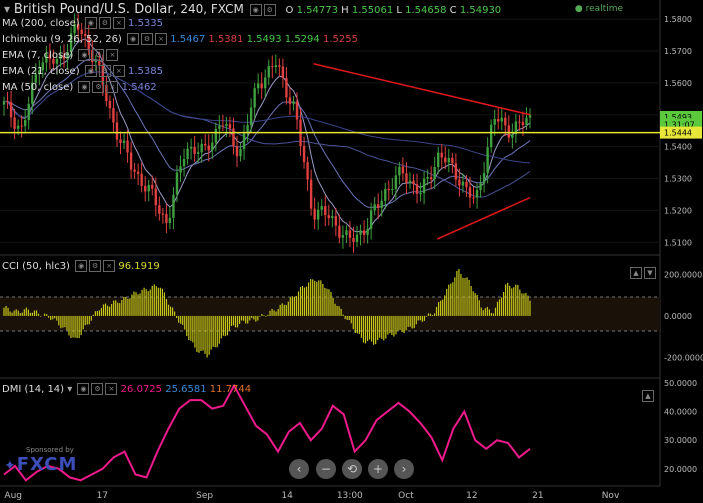 The width and height of the screenshot is (703, 503). I want to click on zoom-out-button: −, so click(326, 469).